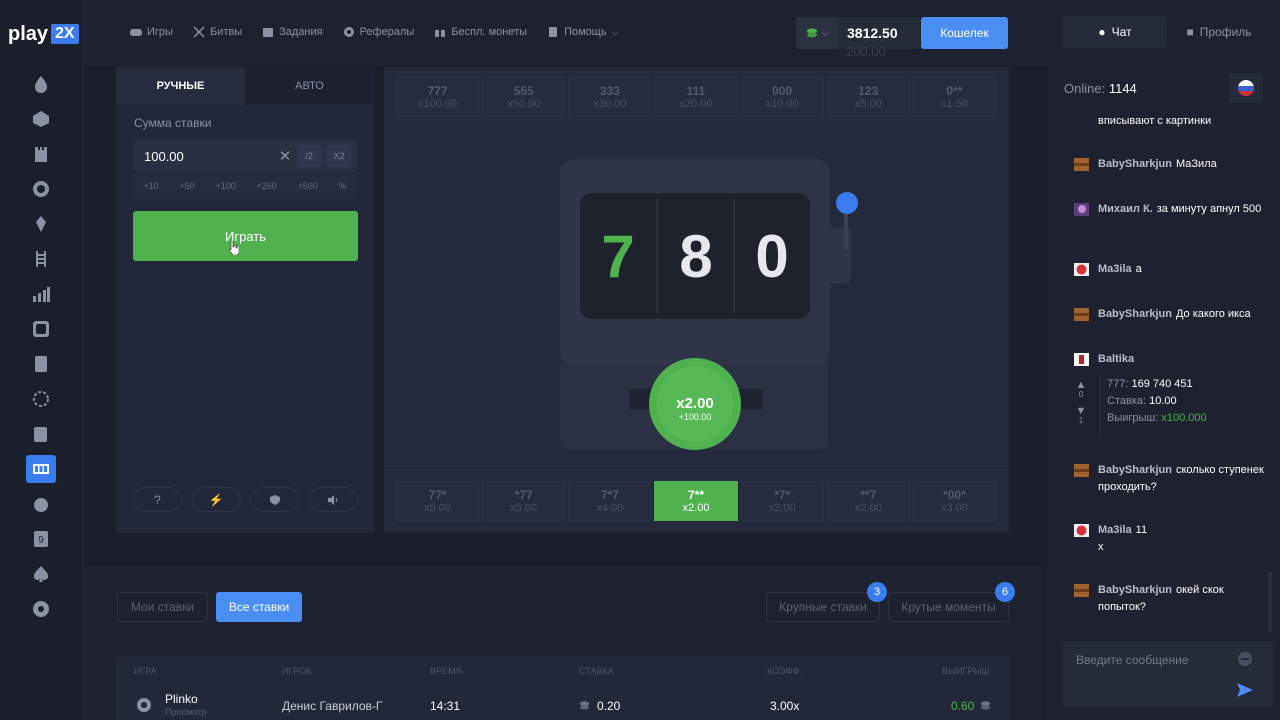 The image size is (1280, 720). What do you see at coordinates (695, 417) in the screenshot?
I see `win-amount: +100.00` at bounding box center [695, 417].